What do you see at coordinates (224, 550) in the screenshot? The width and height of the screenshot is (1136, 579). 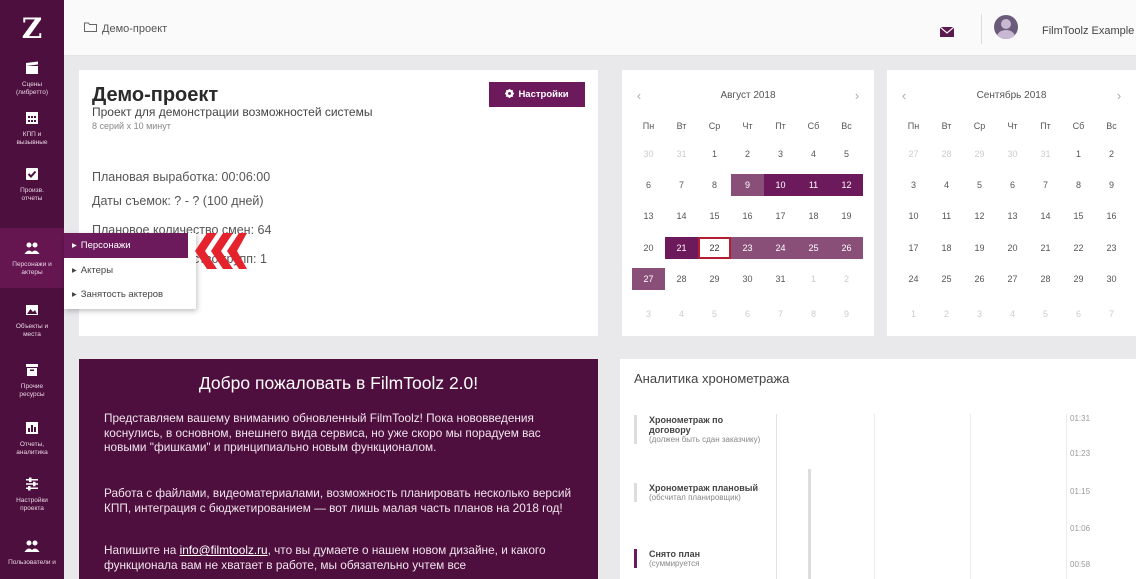 I see `email-link: info@filmtoolz.ru` at bounding box center [224, 550].